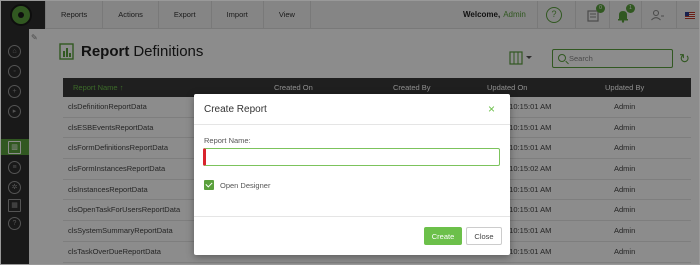 The height and width of the screenshot is (265, 700). What do you see at coordinates (491, 109) in the screenshot?
I see `close-icon: ×` at bounding box center [491, 109].